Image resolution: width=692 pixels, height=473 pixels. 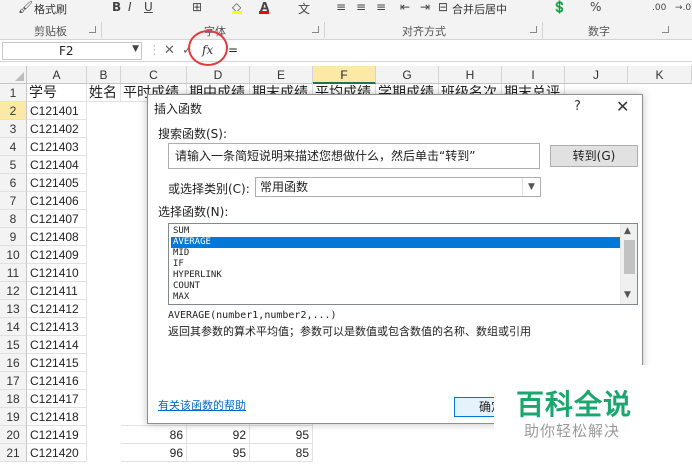 What do you see at coordinates (57, 417) in the screenshot?
I see `cell-id: C121418` at bounding box center [57, 417].